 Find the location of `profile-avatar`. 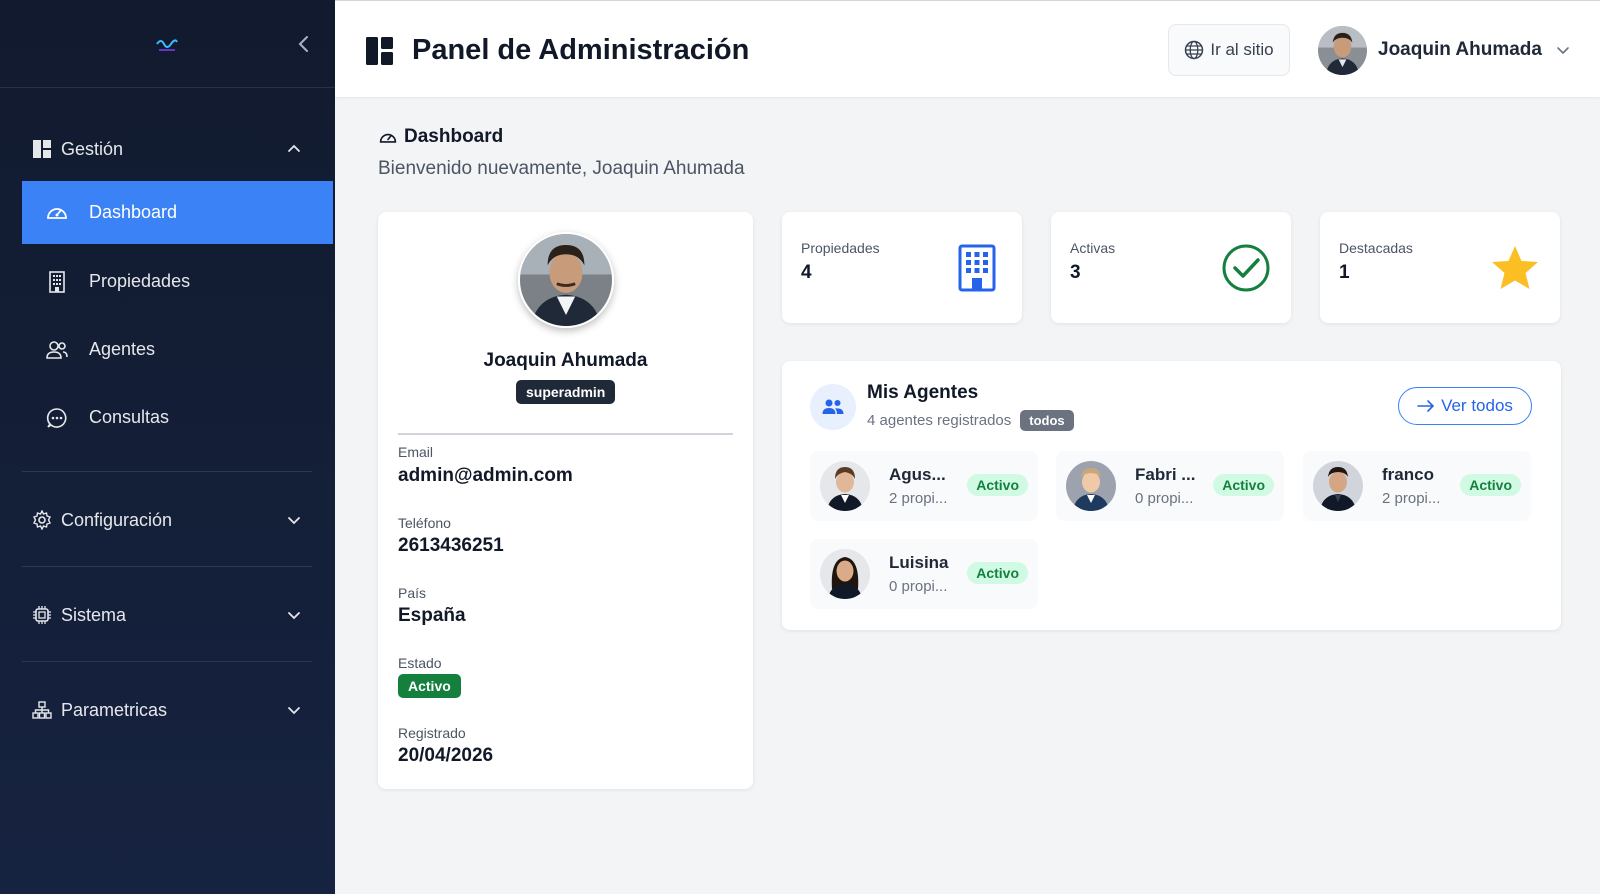

profile-avatar is located at coordinates (566, 280).